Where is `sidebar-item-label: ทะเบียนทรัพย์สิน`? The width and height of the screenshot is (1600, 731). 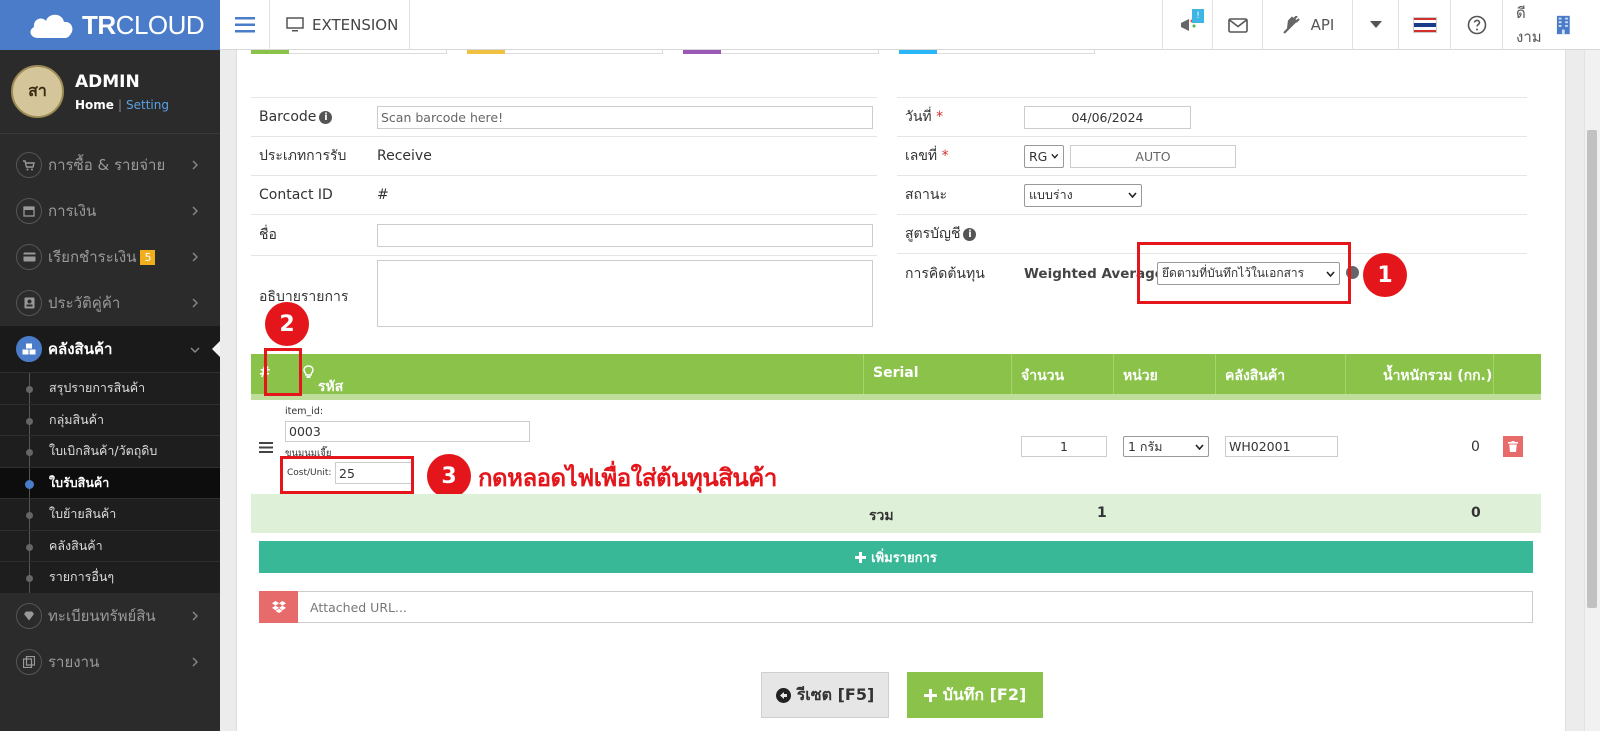
sidebar-item-label: ทะเบียนทรัพย์สิน is located at coordinates (102, 615).